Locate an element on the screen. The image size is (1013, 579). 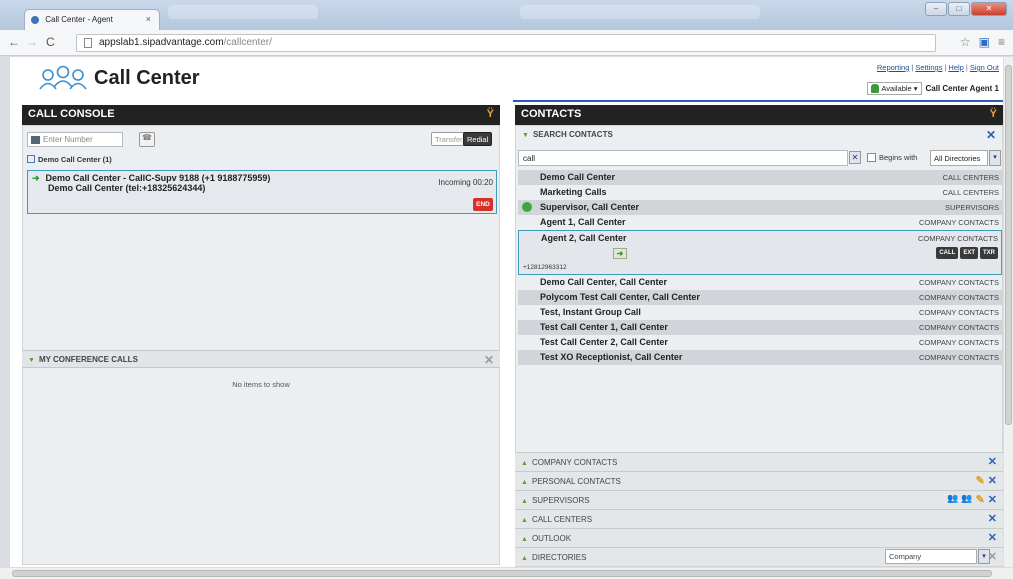
conference-calls-bar: ▼ MY CONFERENCE CALLS ✕ is located at coordinates (261, 359).